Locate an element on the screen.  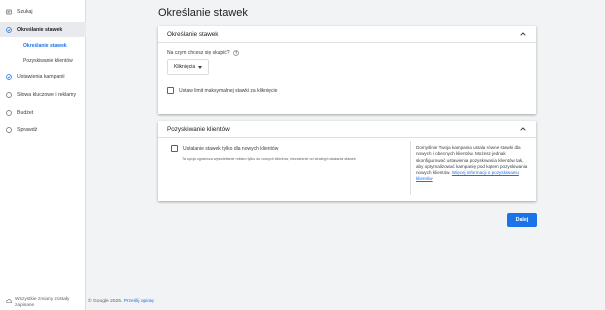
save-status: Wszystkie zmiany zostały zapisane is located at coordinates (46, 303).